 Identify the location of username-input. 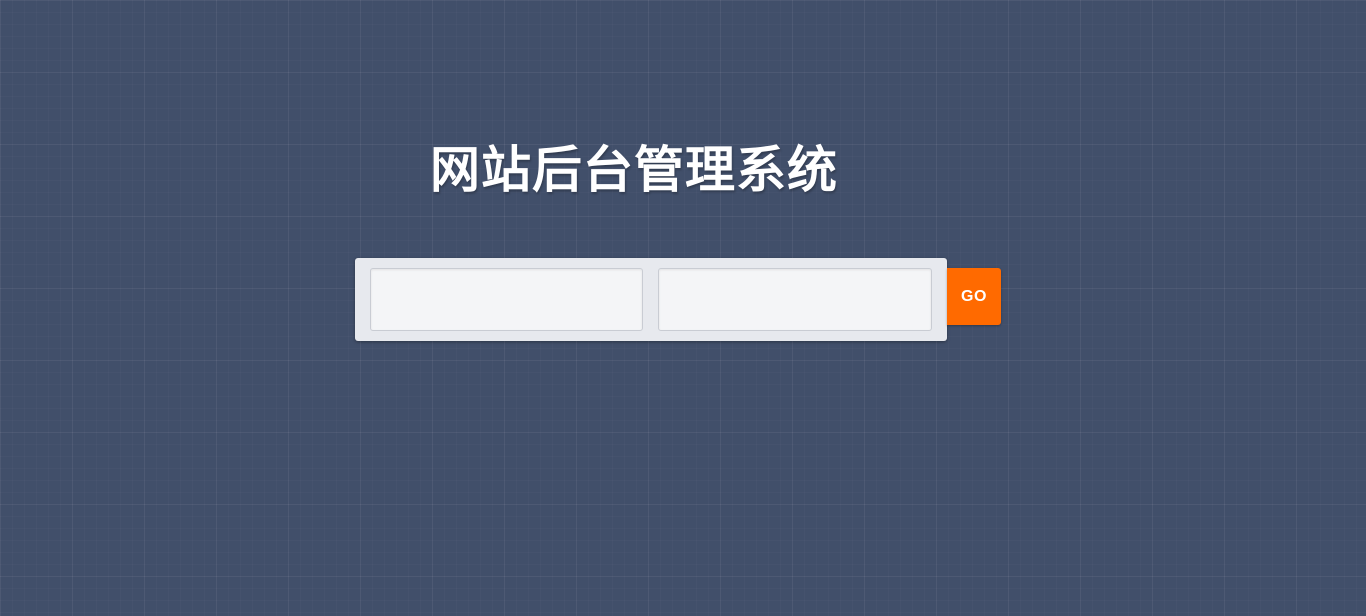
(506, 299).